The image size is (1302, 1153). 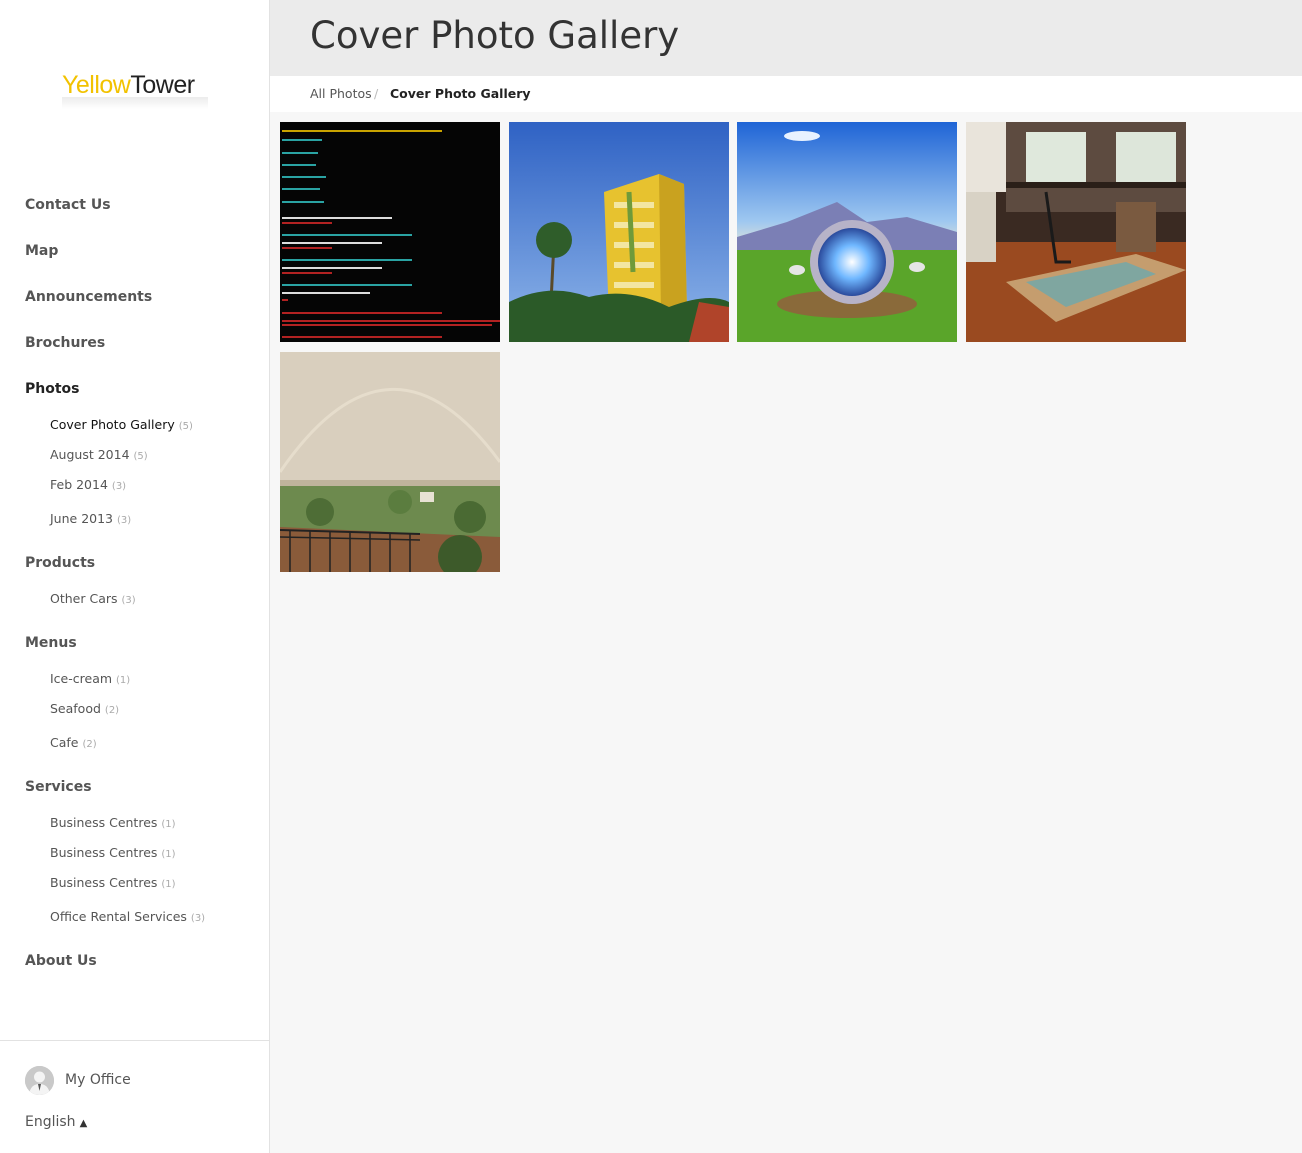 I want to click on nav-about-us: About Us, so click(x=61, y=961).